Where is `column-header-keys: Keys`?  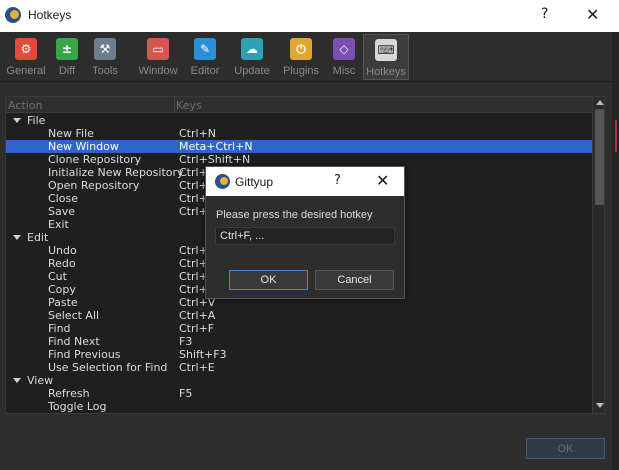
column-header-keys: Keys is located at coordinates (189, 105).